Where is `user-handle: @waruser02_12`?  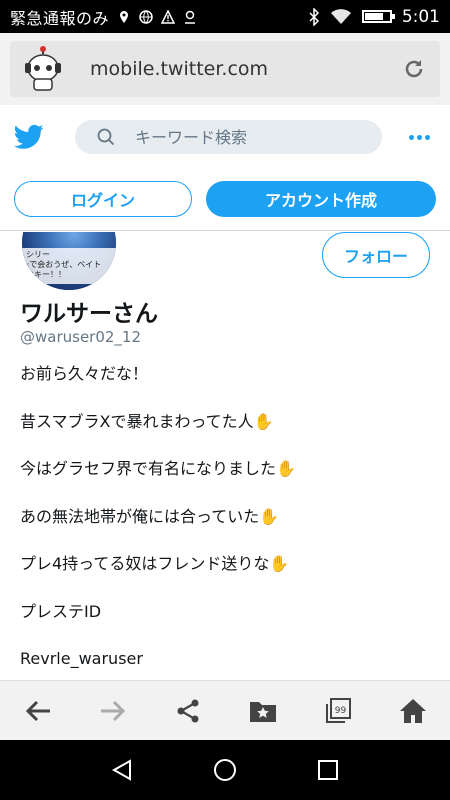 user-handle: @waruser02_12 is located at coordinates (81, 337).